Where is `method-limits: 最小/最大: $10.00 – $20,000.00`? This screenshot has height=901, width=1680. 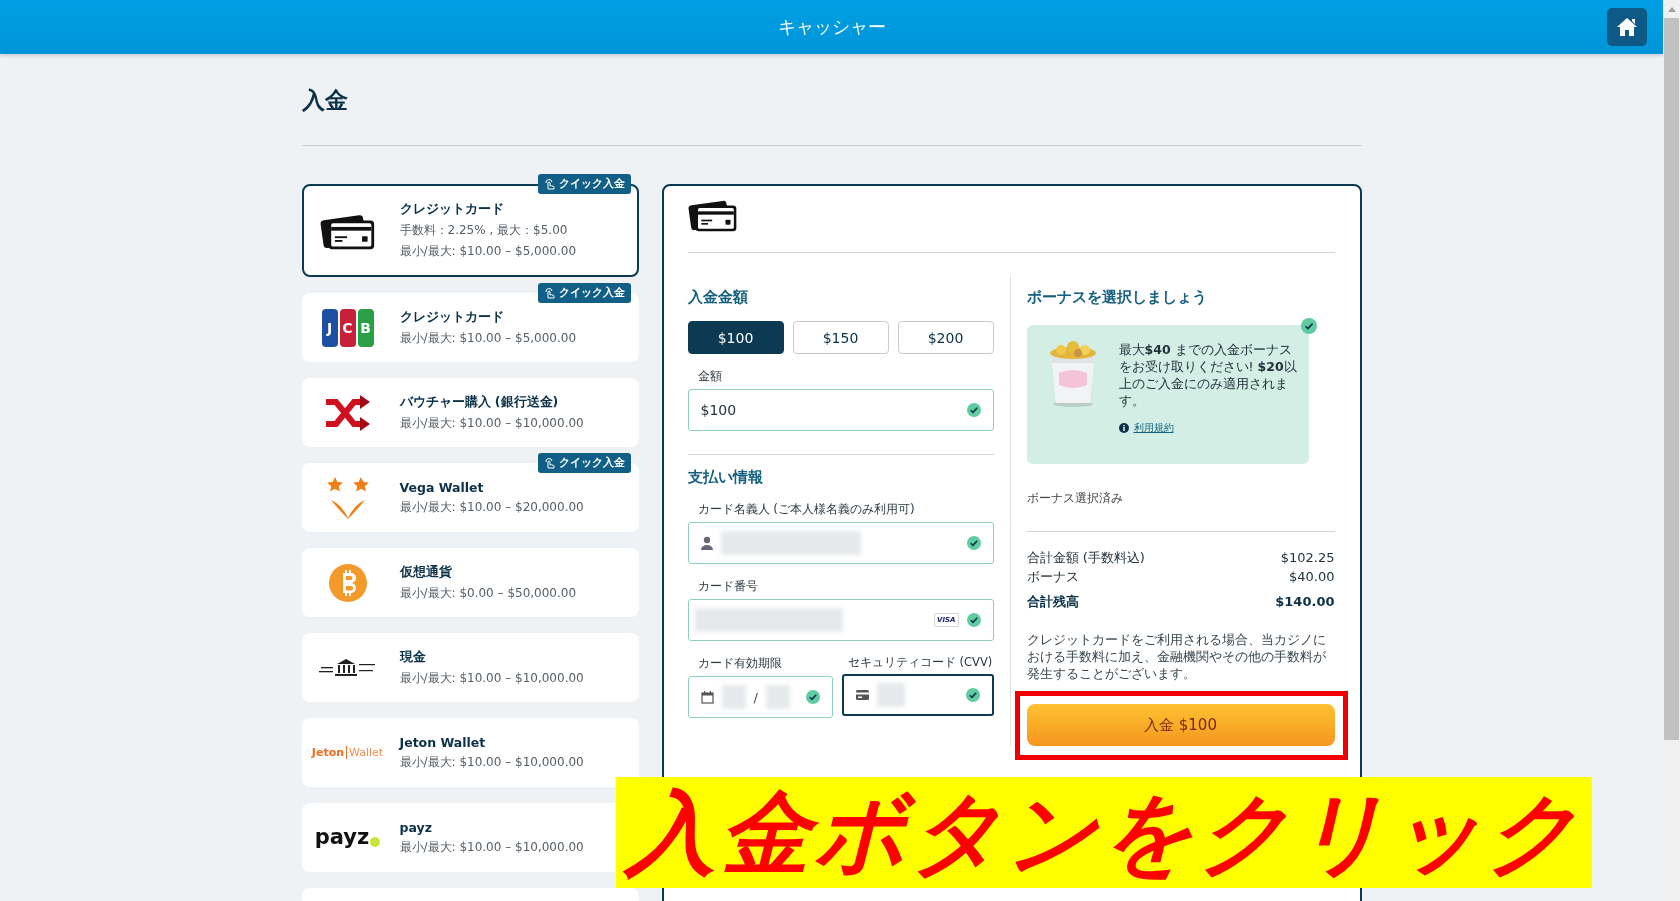
method-limits: 最小/最大: $10.00 – $20,000.00 is located at coordinates (491, 507).